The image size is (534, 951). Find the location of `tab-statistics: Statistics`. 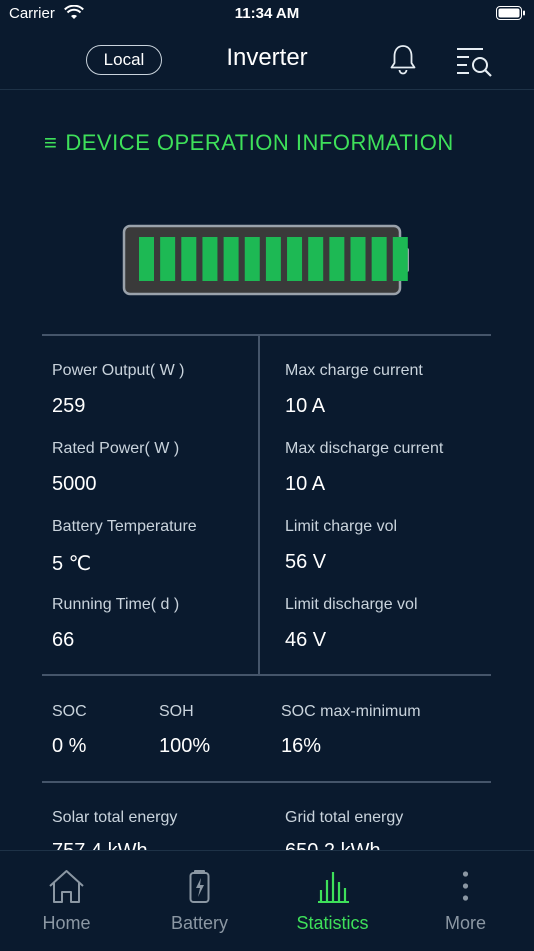

tab-statistics: Statistics is located at coordinates (332, 901).